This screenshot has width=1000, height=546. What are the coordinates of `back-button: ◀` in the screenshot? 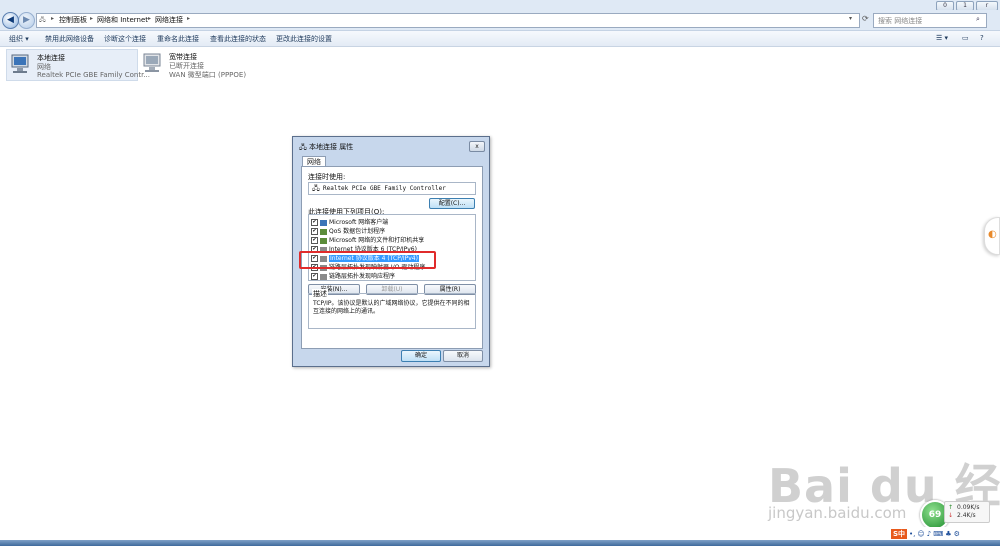 It's located at (10, 20).